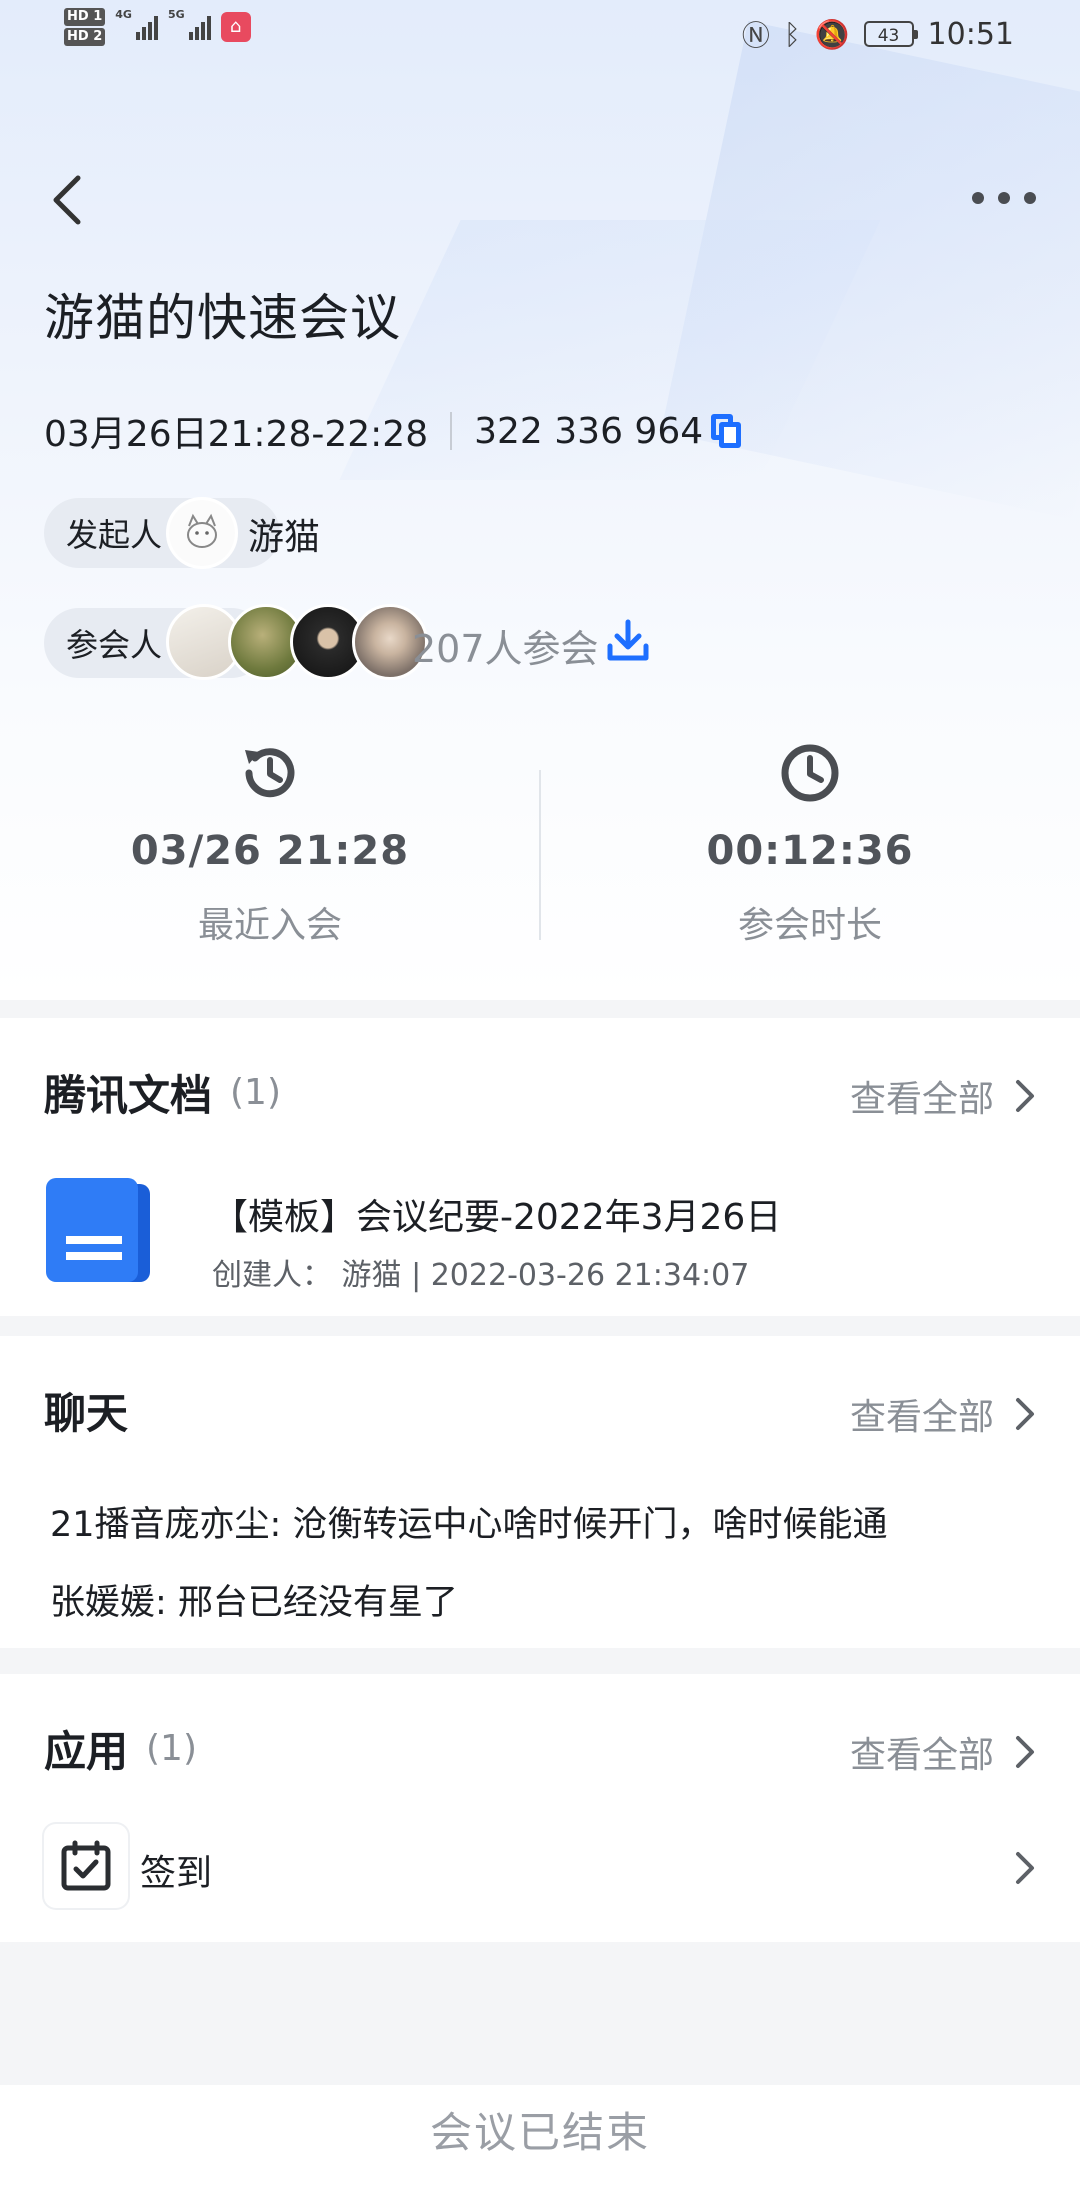  What do you see at coordinates (540, 35) in the screenshot?
I see `status-bar: HD 1 HD 2 4G 5G ⌂ Ⓝ ᛒ 🔕 43 10:51` at bounding box center [540, 35].